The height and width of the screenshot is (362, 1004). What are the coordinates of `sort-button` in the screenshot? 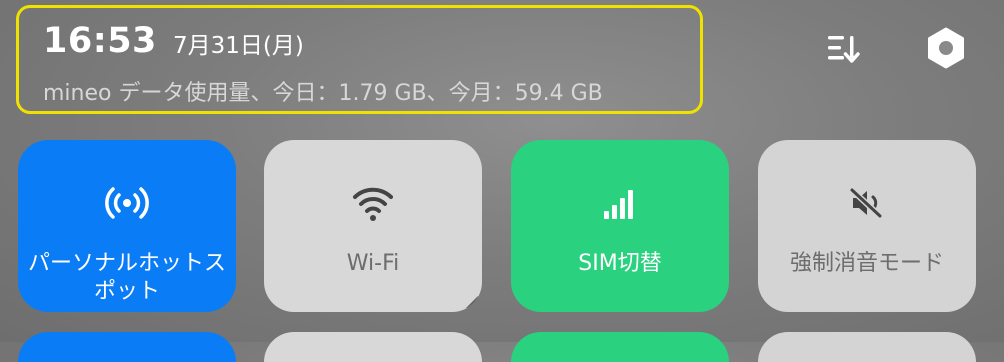 It's located at (843, 48).